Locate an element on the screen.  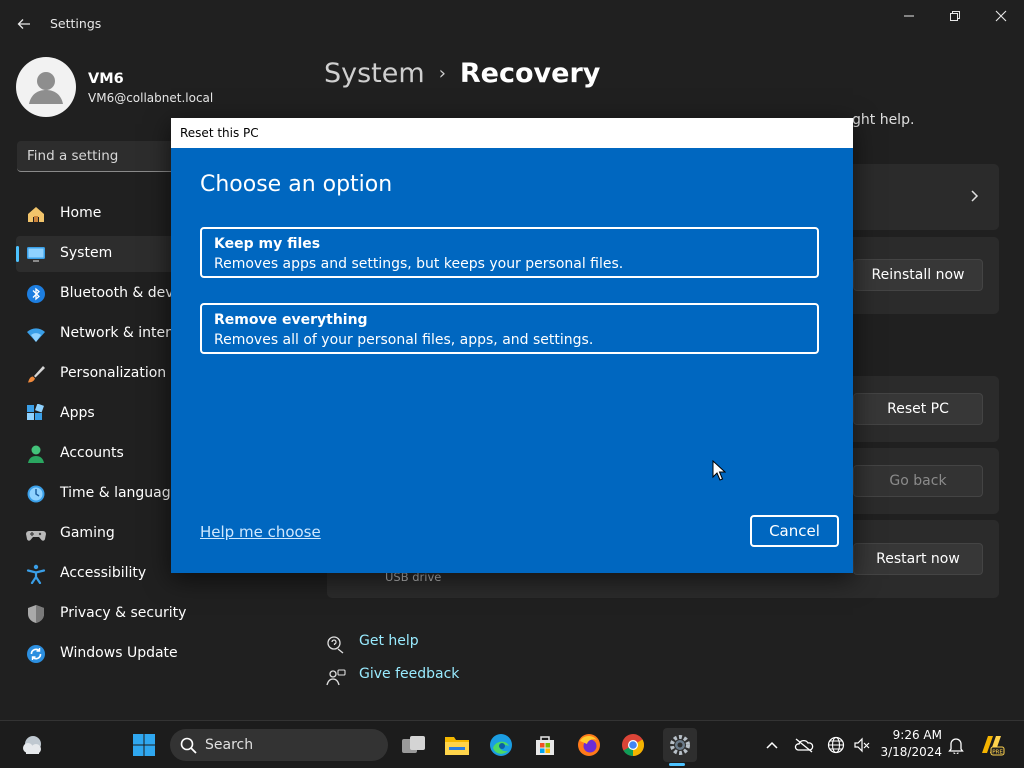
sidebar-item-label: Time & language is located at coordinates (120, 493).